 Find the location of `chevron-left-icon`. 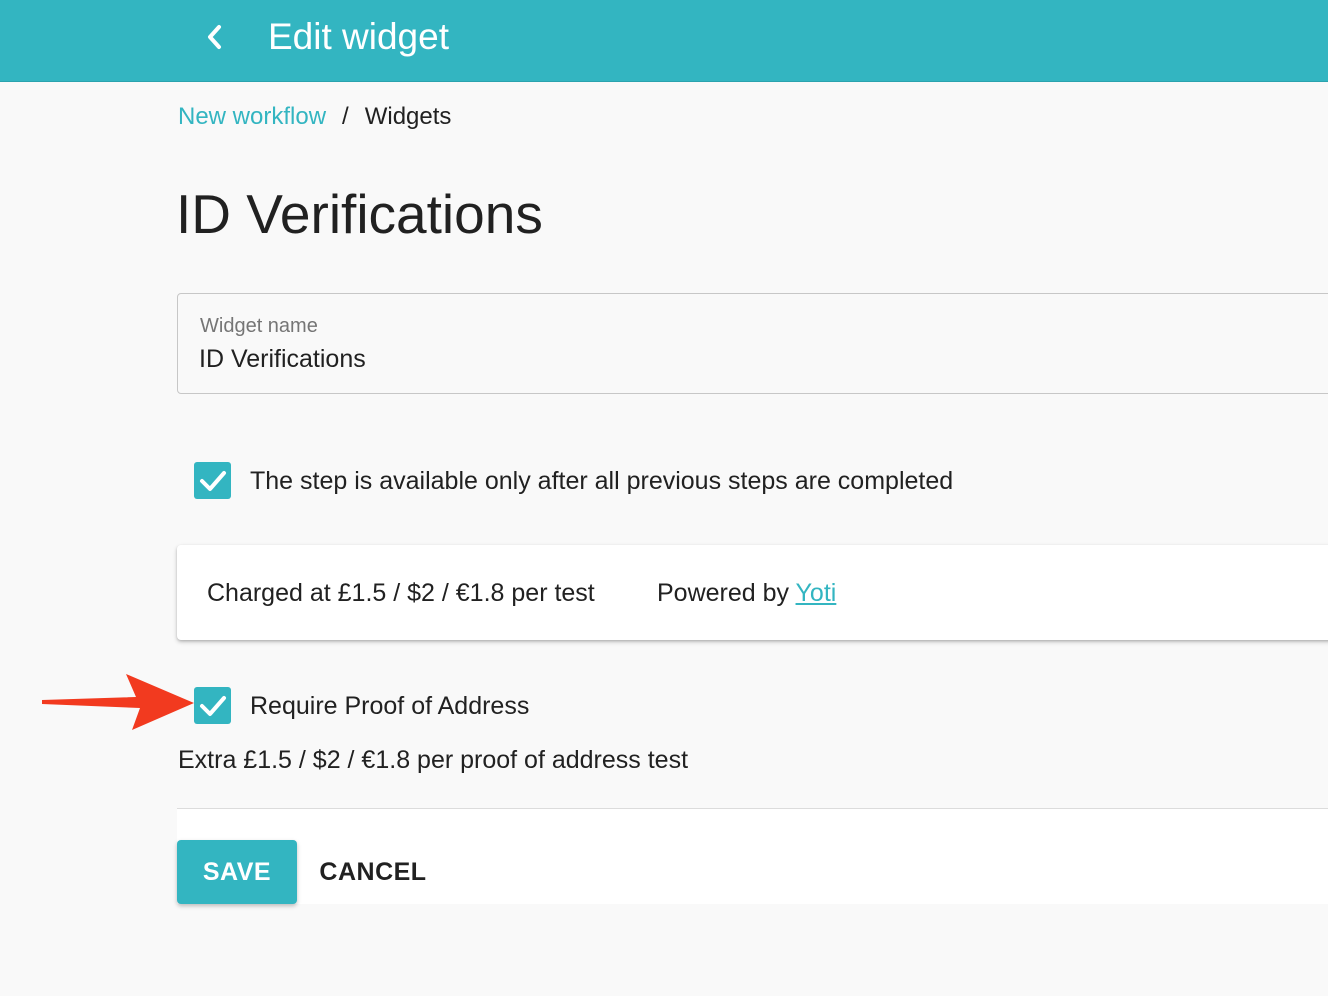

chevron-left-icon is located at coordinates (214, 37).